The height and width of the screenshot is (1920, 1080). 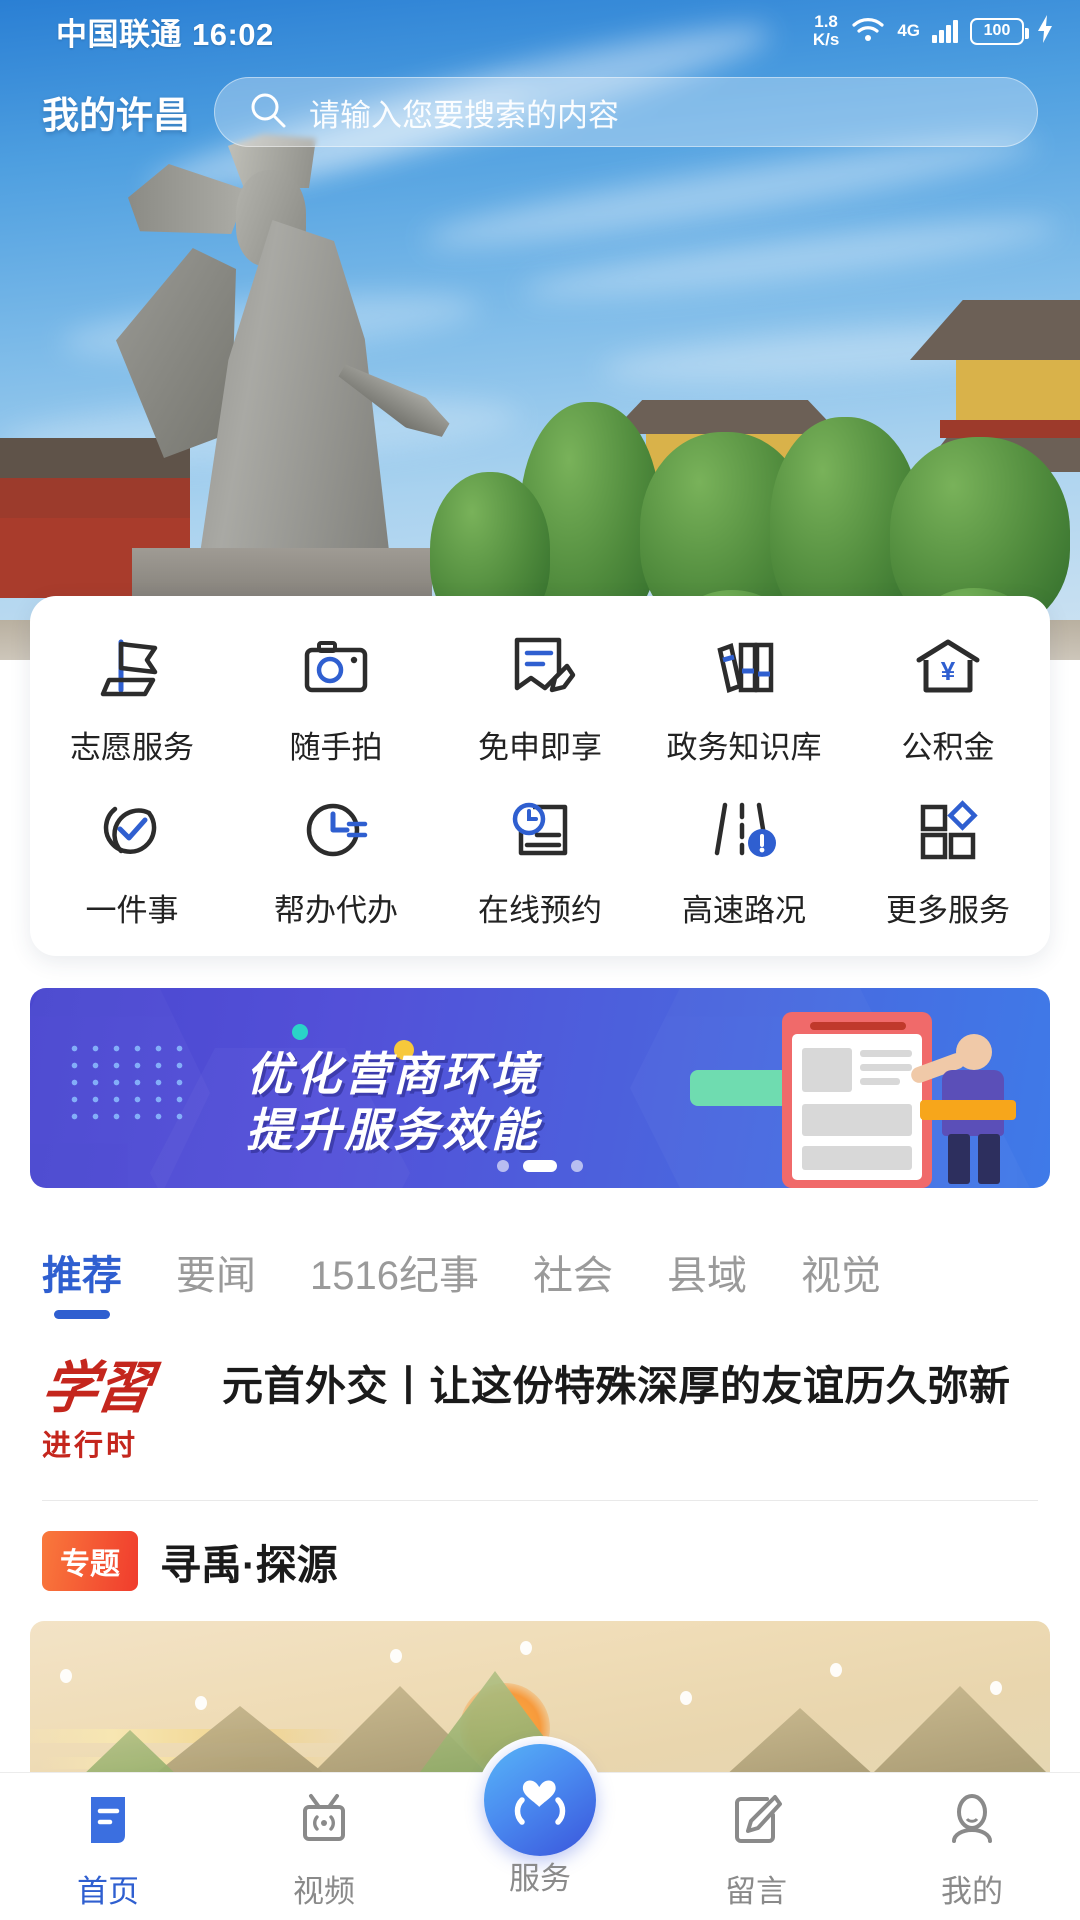 What do you see at coordinates (540, 1418) in the screenshot?
I see `list-item: 学習 进行时 元首外交丨让这份特殊深厚的友谊历久弥新` at bounding box center [540, 1418].